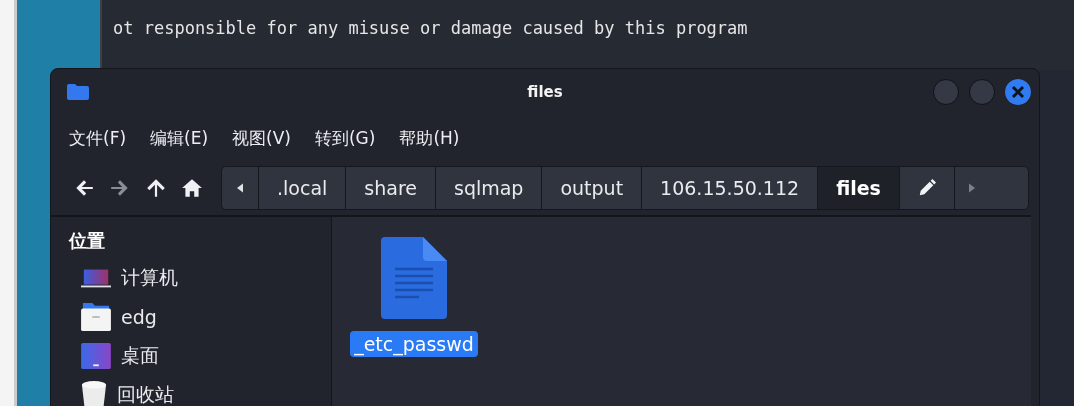 Image resolution: width=1074 pixels, height=406 pixels. What do you see at coordinates (1018, 92) in the screenshot?
I see `close-button` at bounding box center [1018, 92].